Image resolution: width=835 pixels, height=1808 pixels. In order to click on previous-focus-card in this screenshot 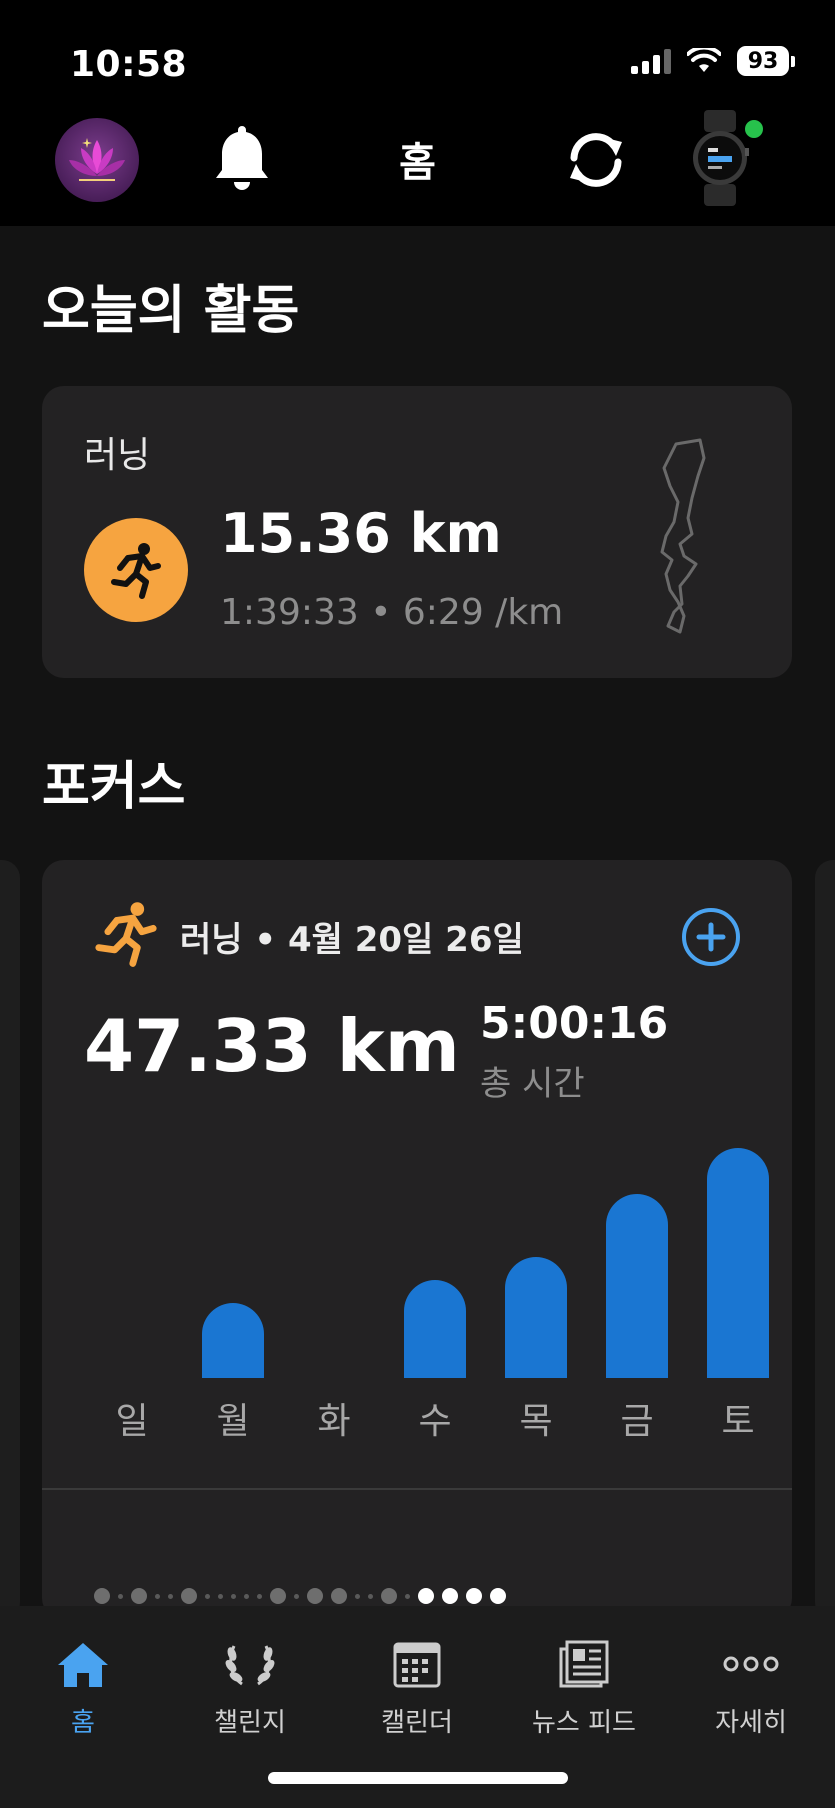, I will do `click(10, 1240)`.